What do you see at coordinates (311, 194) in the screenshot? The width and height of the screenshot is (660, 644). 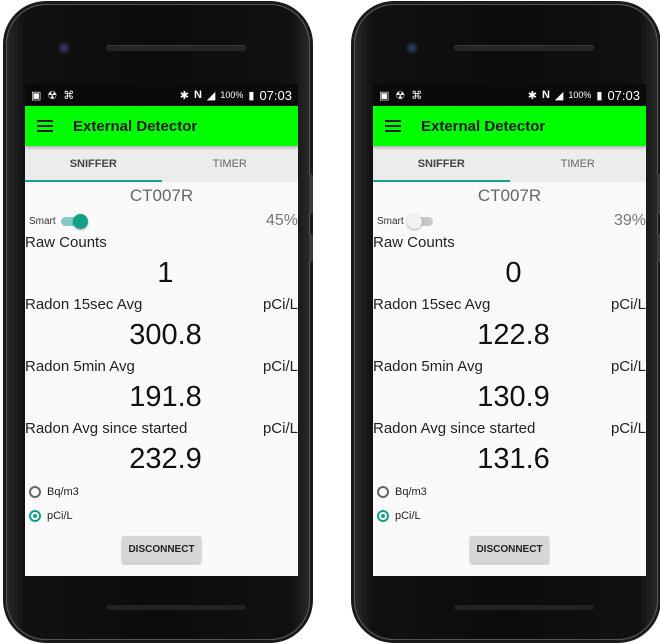 I see `volume-button` at bounding box center [311, 194].